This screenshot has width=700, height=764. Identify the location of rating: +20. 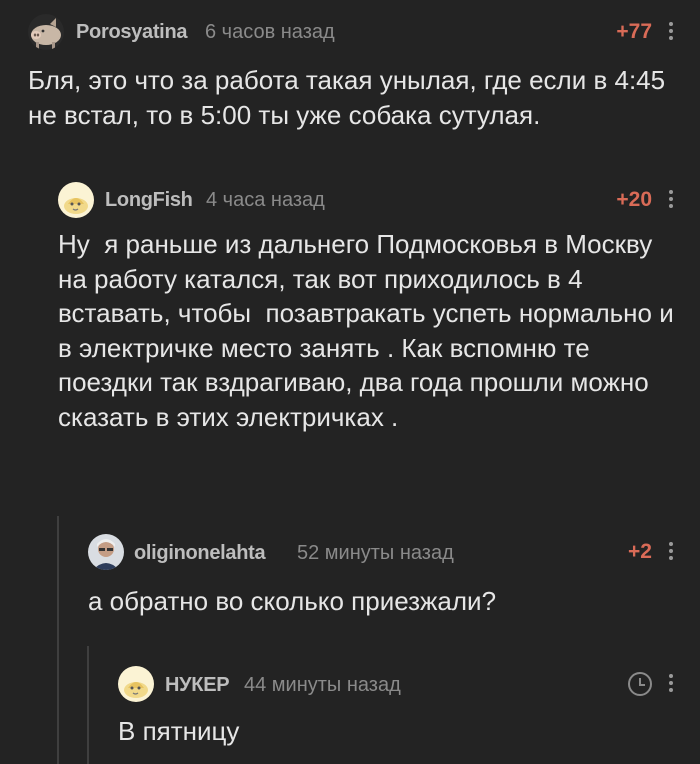
(634, 199).